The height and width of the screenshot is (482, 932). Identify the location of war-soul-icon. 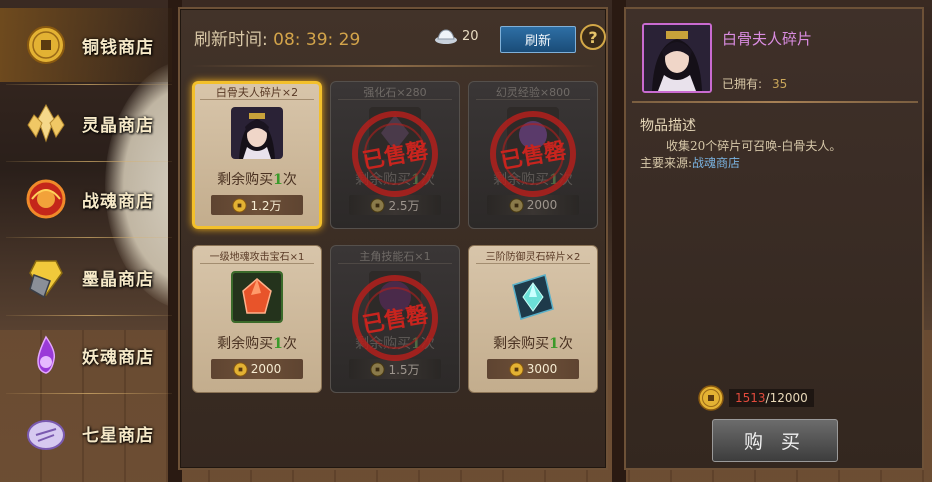
(46, 199).